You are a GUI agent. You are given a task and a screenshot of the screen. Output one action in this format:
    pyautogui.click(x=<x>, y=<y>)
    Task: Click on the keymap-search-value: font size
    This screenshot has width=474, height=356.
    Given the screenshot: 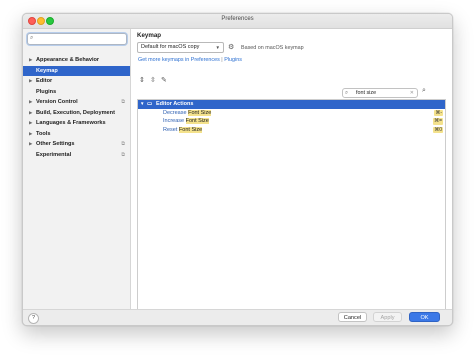 What is the action you would take?
    pyautogui.click(x=366, y=93)
    